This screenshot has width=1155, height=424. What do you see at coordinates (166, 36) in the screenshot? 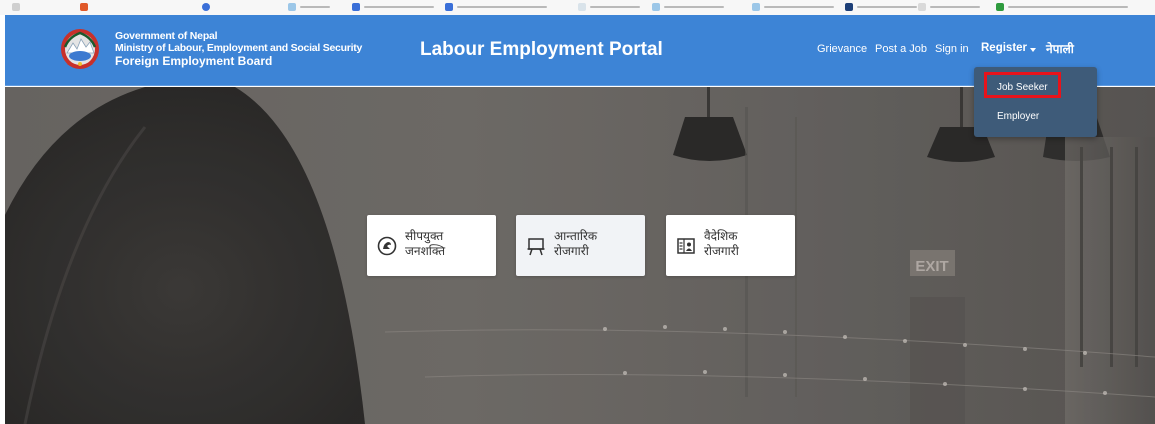
I see `org-line-government: Government of Nepal` at bounding box center [166, 36].